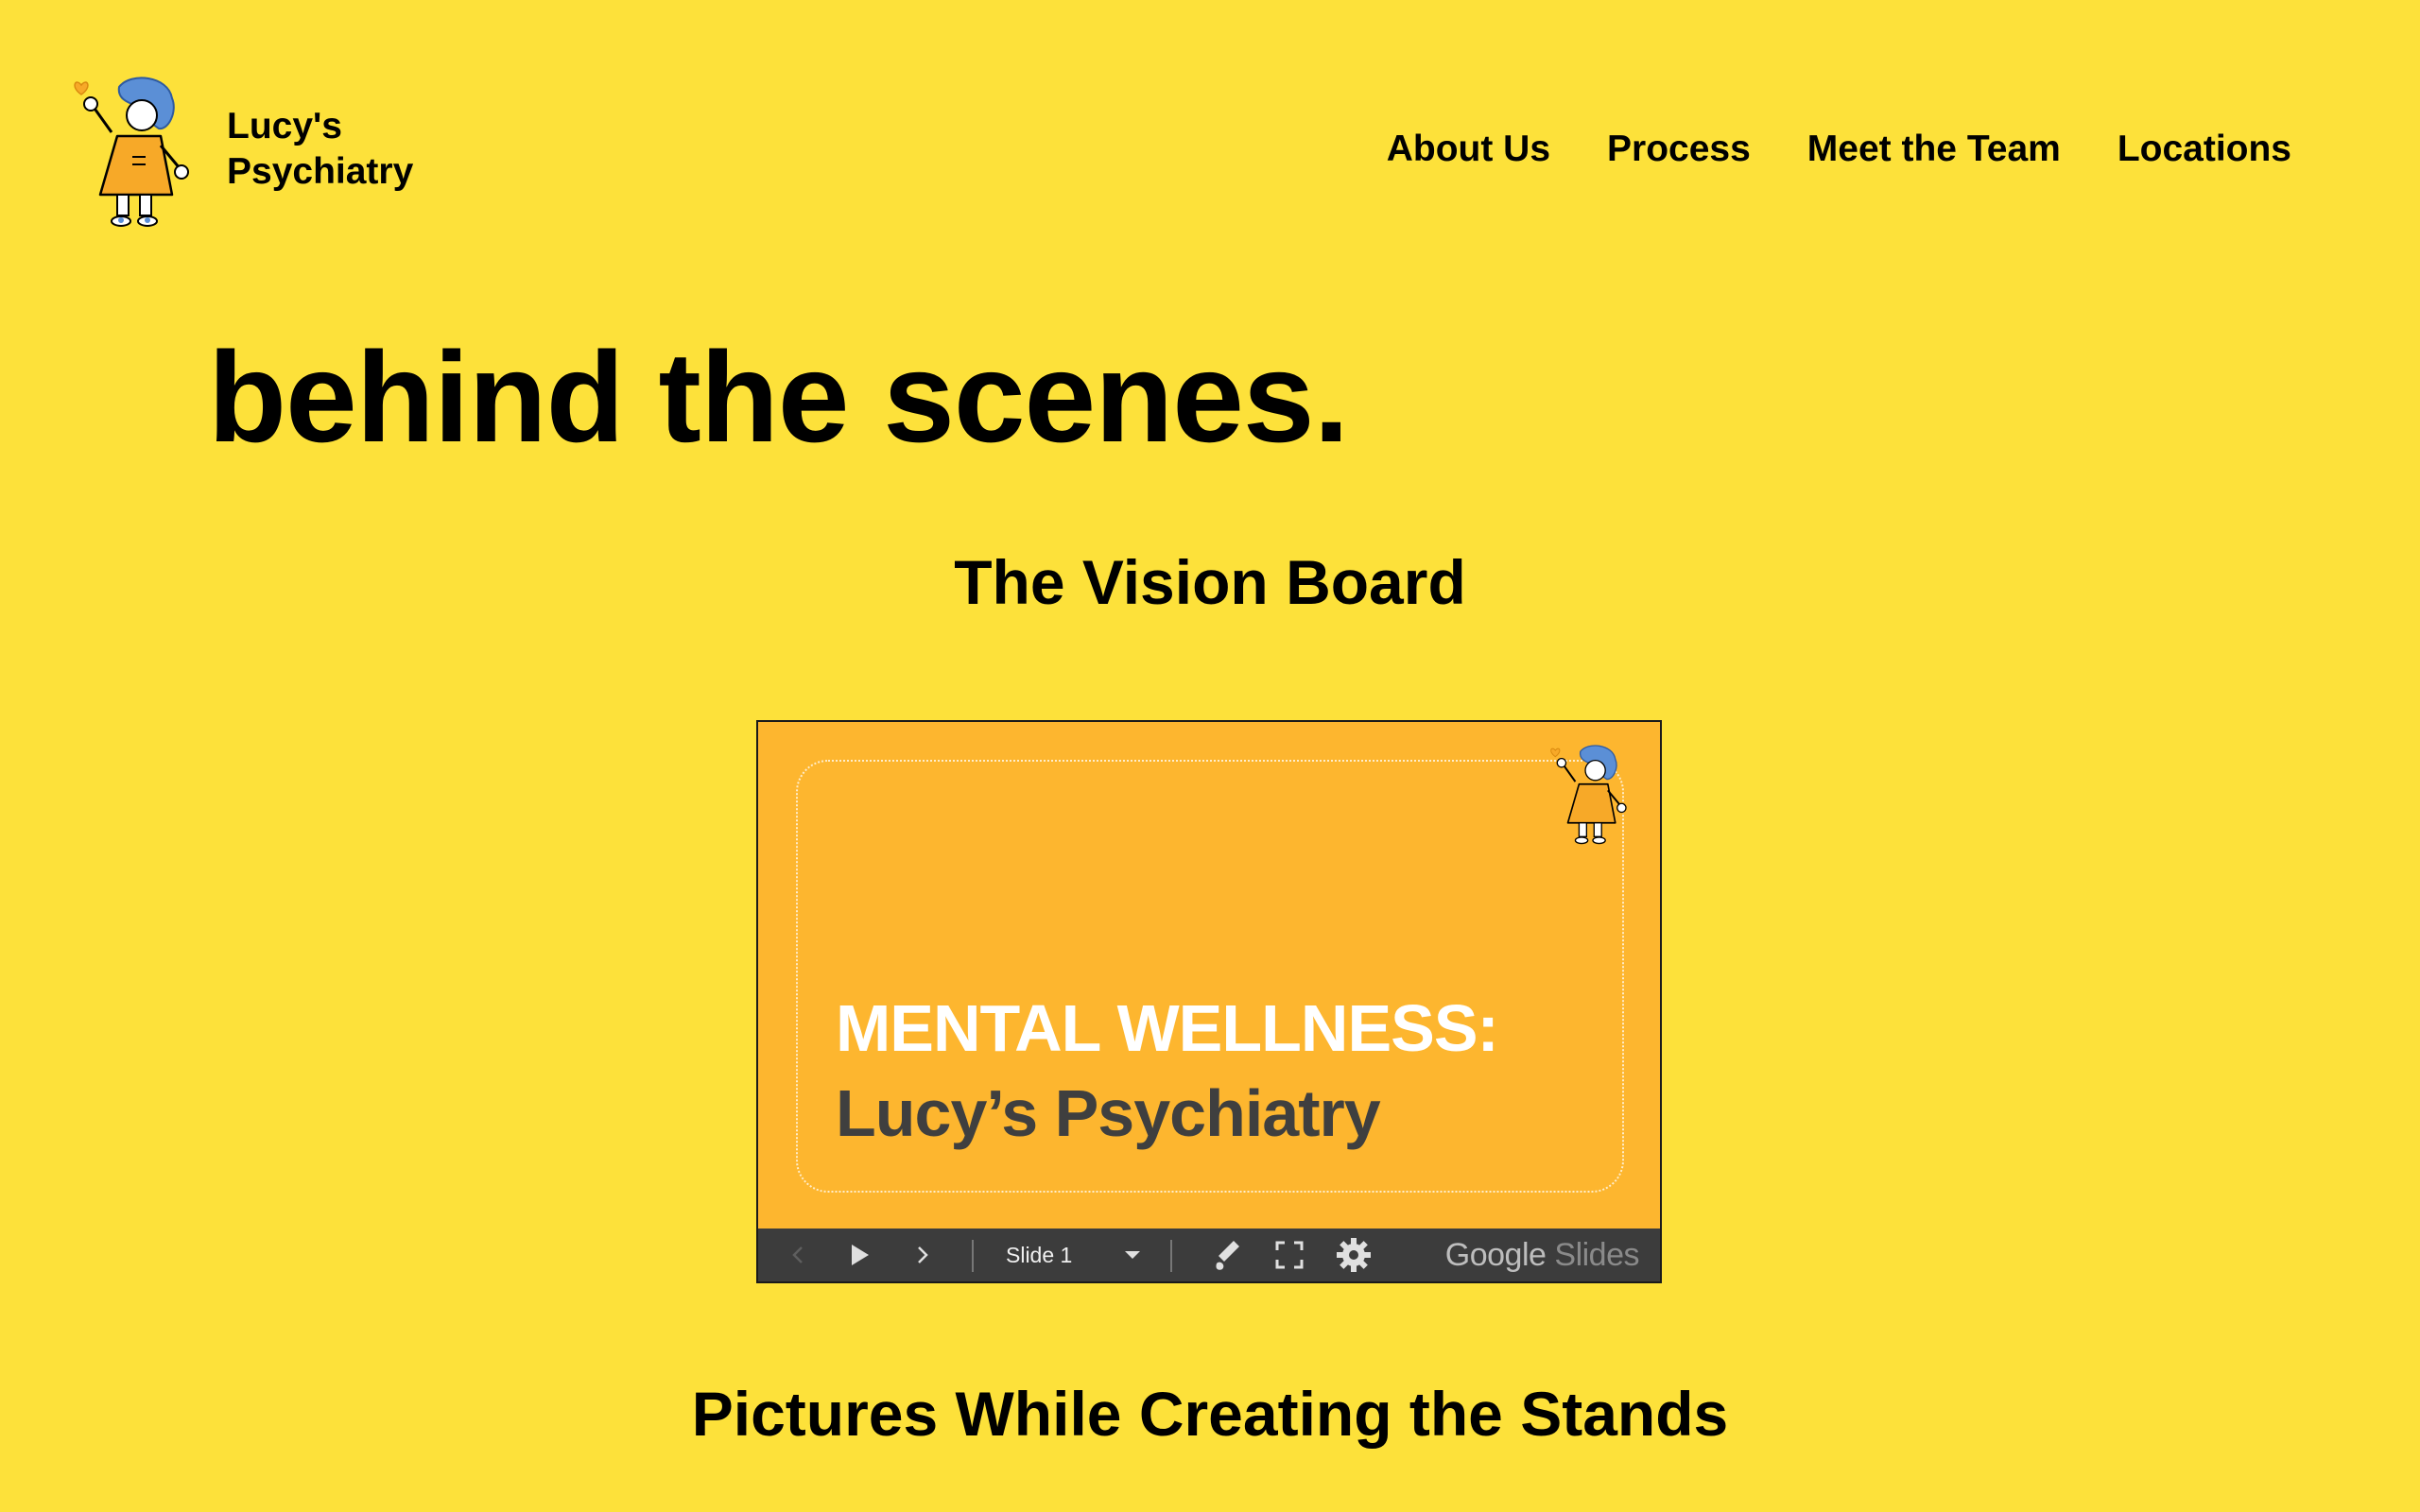  Describe the element at coordinates (1589, 794) in the screenshot. I see `slide-mascot-icon` at that location.